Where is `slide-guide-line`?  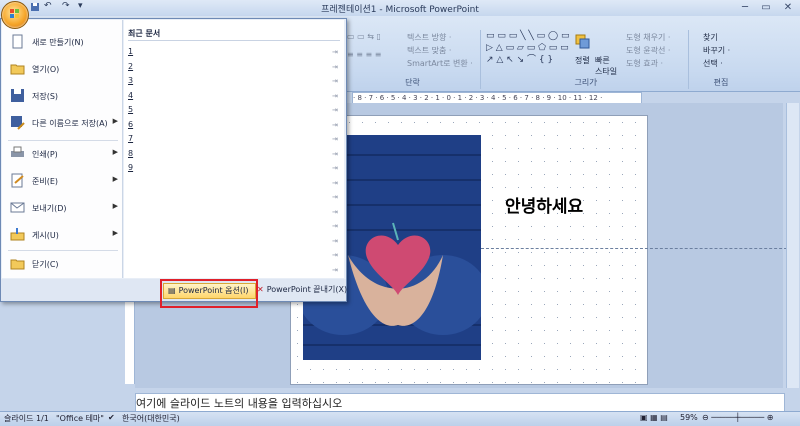
slide-guide-line is located at coordinates (639, 248).